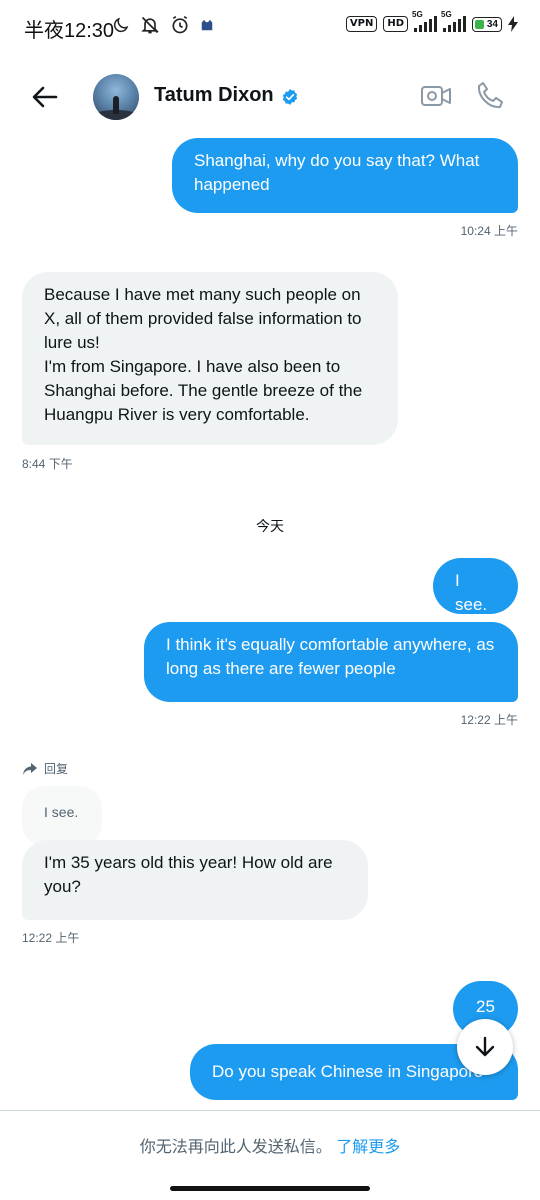  What do you see at coordinates (116, 97) in the screenshot?
I see `avatar` at bounding box center [116, 97].